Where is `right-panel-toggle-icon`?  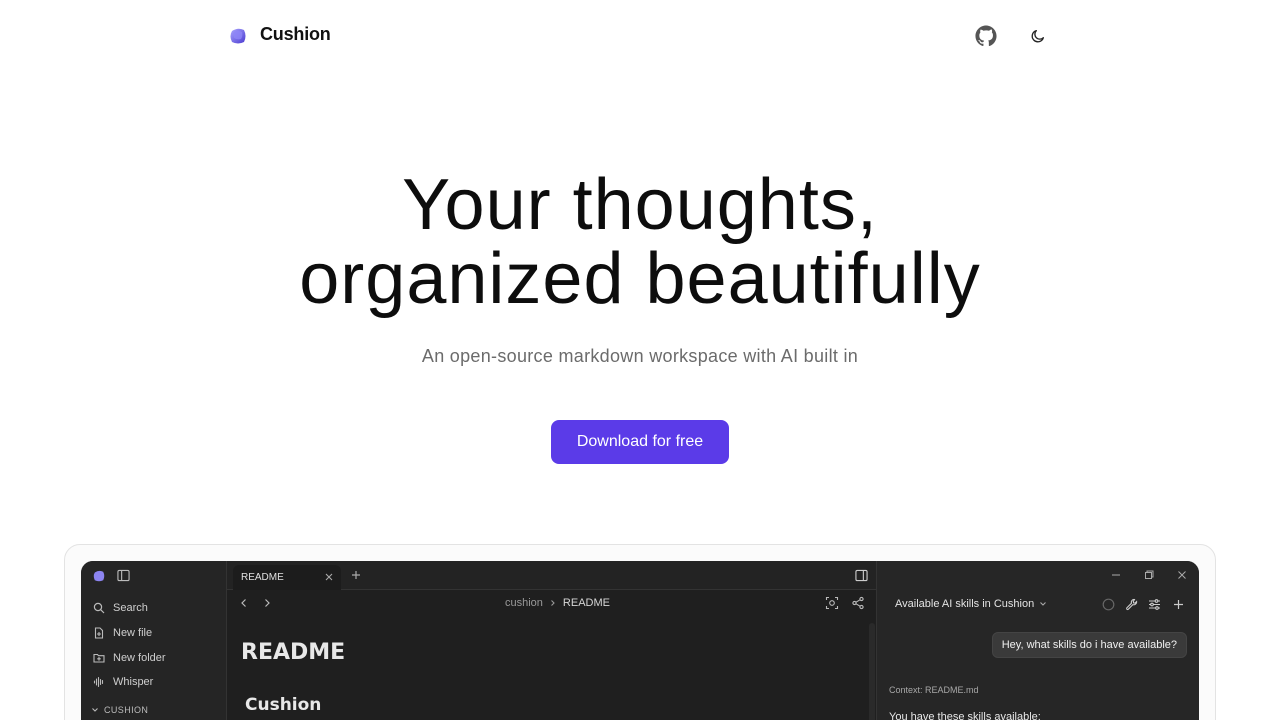
right-panel-toggle-icon is located at coordinates (861, 575).